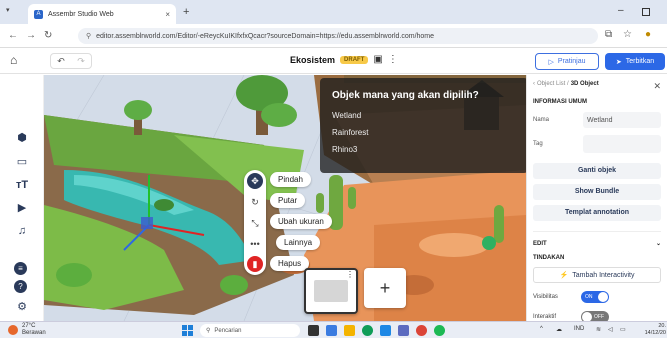 The width and height of the screenshot is (667, 338). What do you see at coordinates (534, 84) in the screenshot?
I see `back-chevron-icon: ‹` at bounding box center [534, 84].